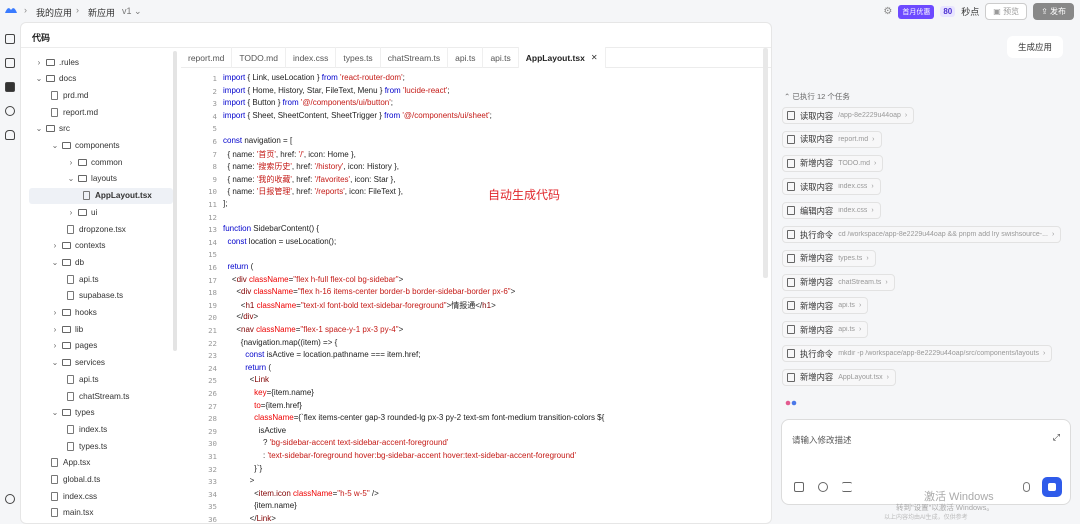 This screenshot has width=1080, height=524. What do you see at coordinates (833, 163) in the screenshot?
I see `task-item: 新增内容 TODO.md ›` at bounding box center [833, 163].